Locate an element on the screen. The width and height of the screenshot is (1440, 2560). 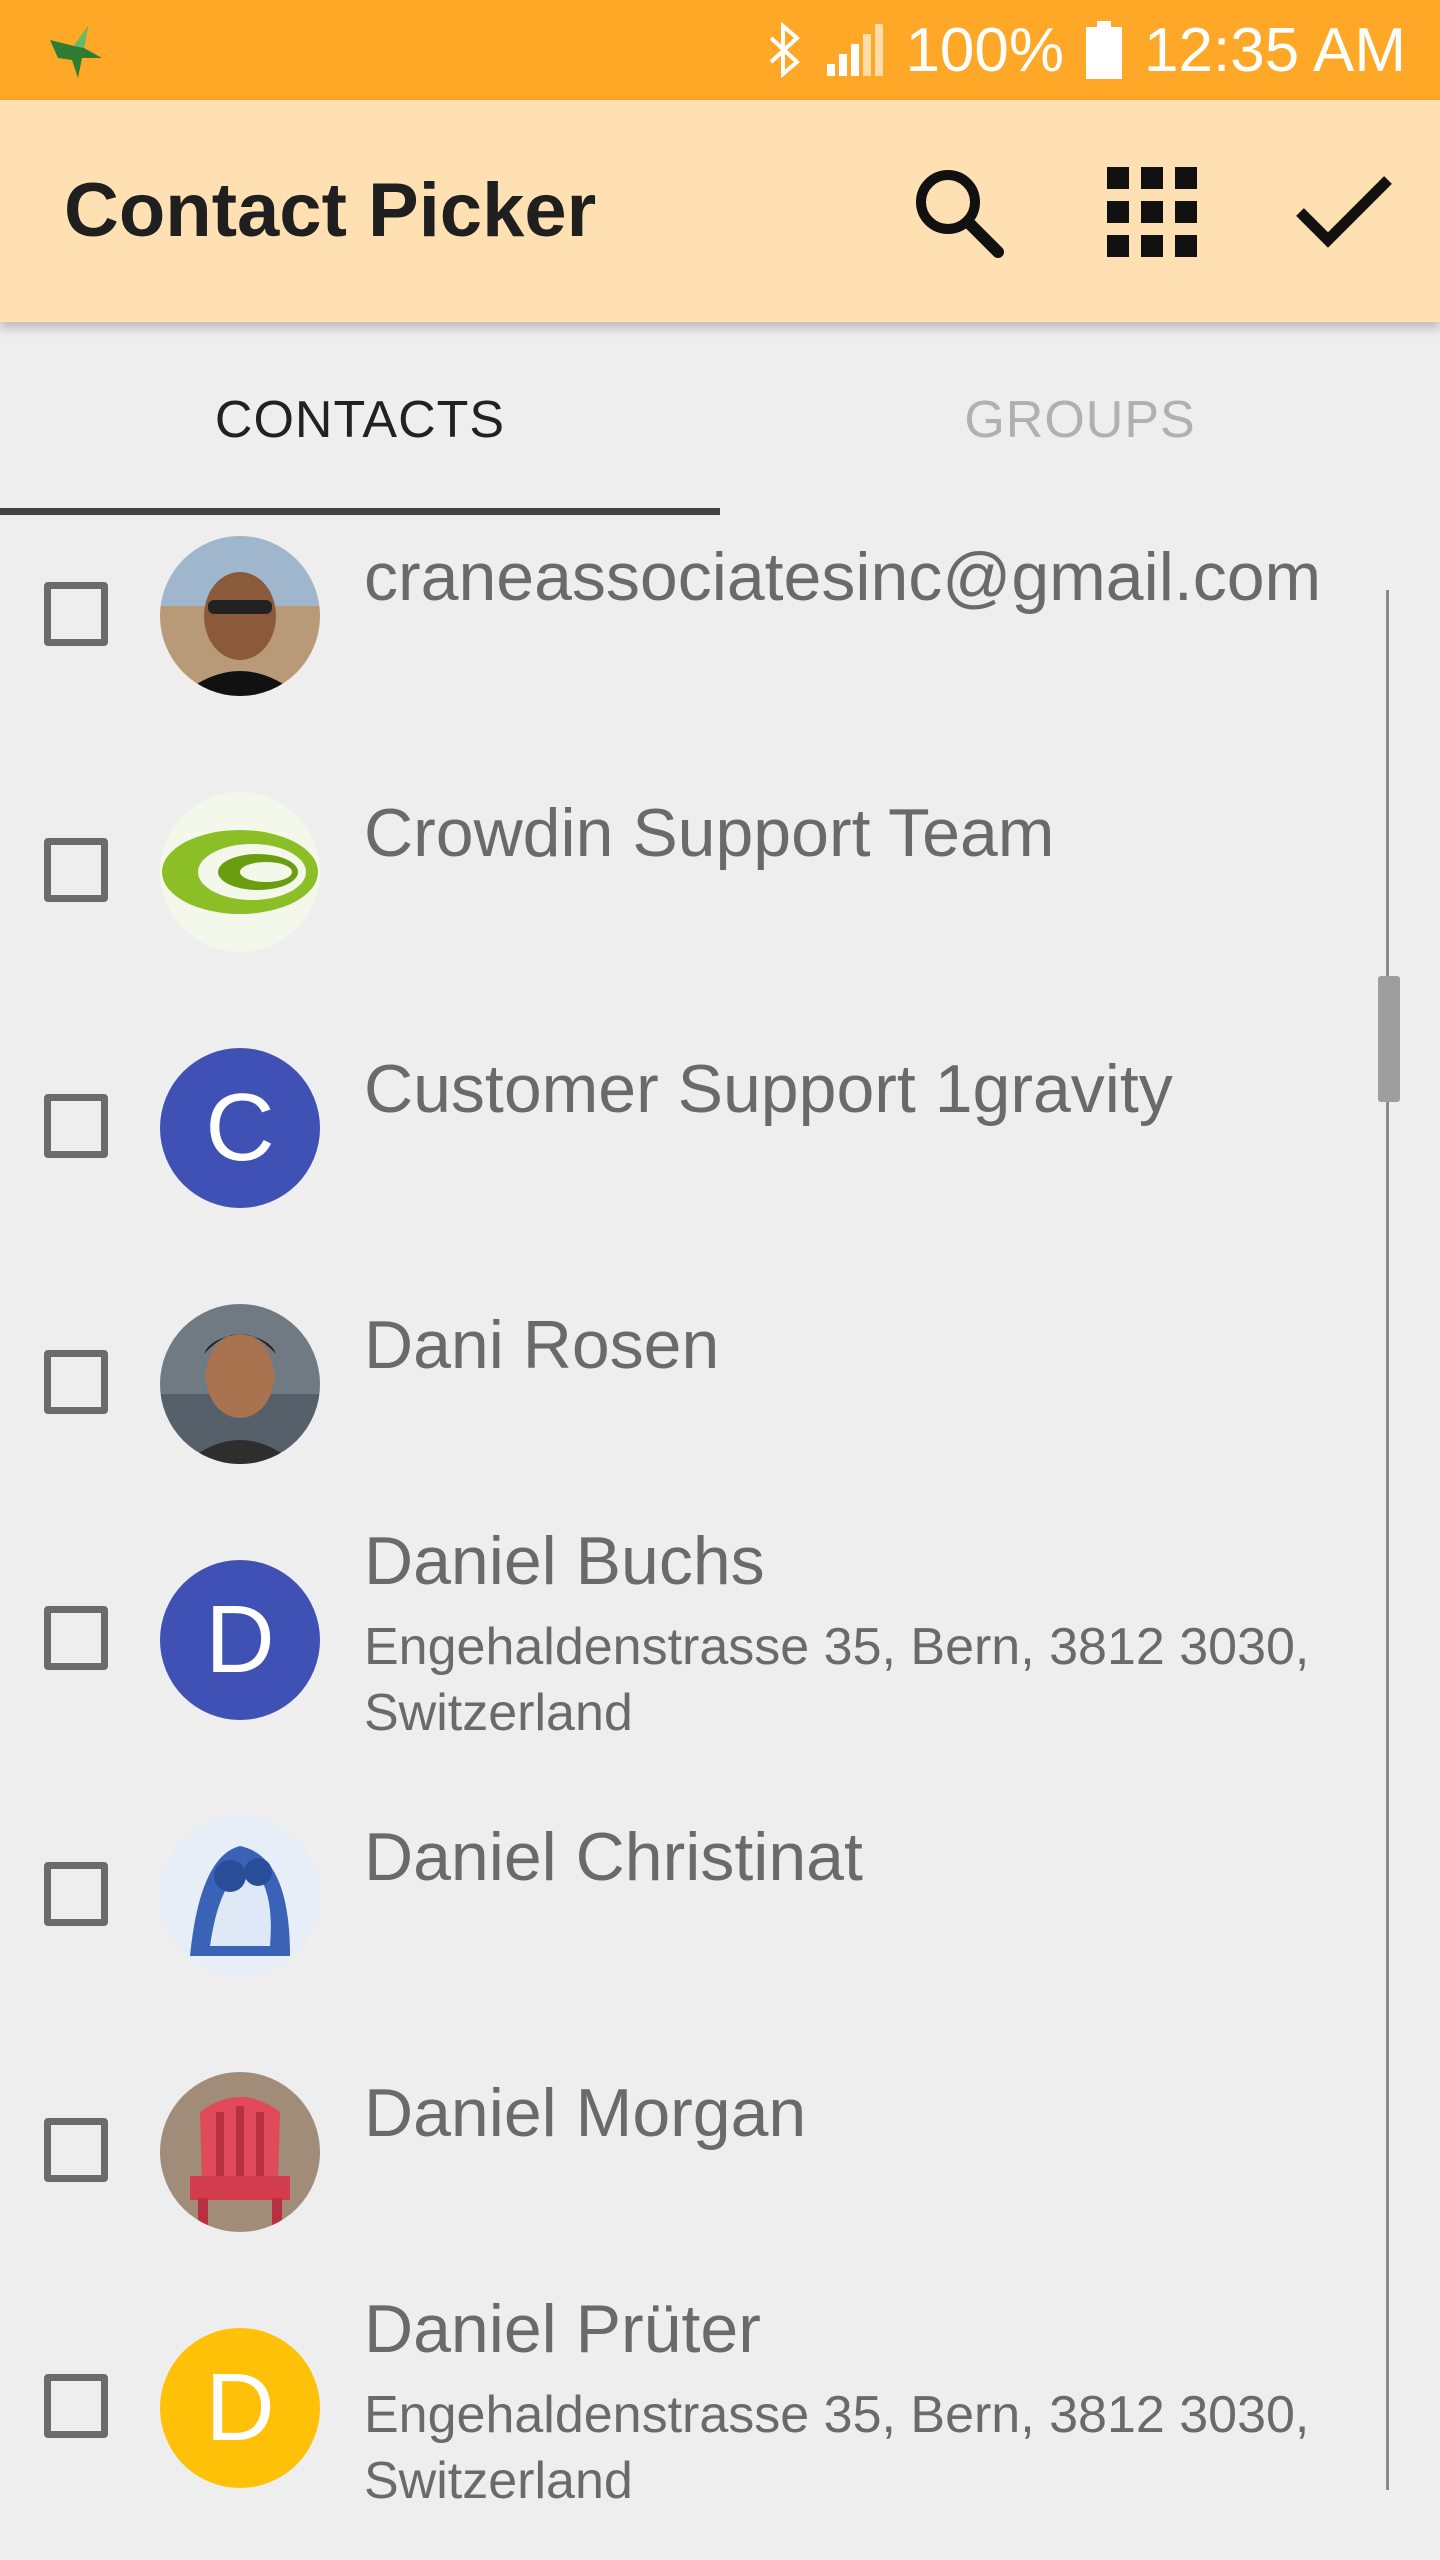
list-item: Dani Rosen is located at coordinates (690, 1424).